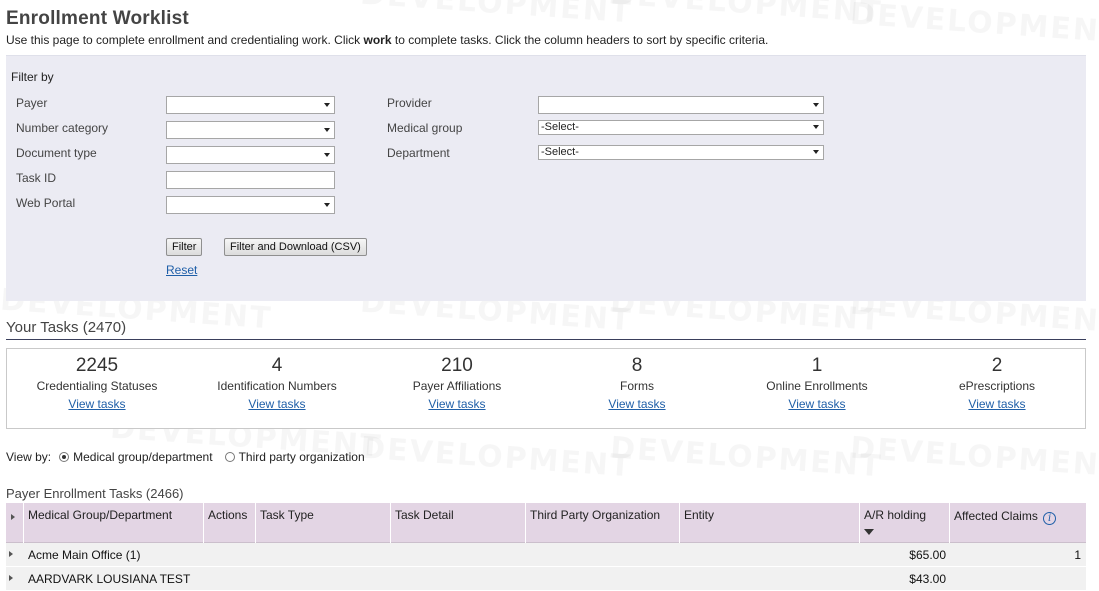 Image resolution: width=1099 pixels, height=591 pixels. I want to click on task-label: Forms, so click(637, 386).